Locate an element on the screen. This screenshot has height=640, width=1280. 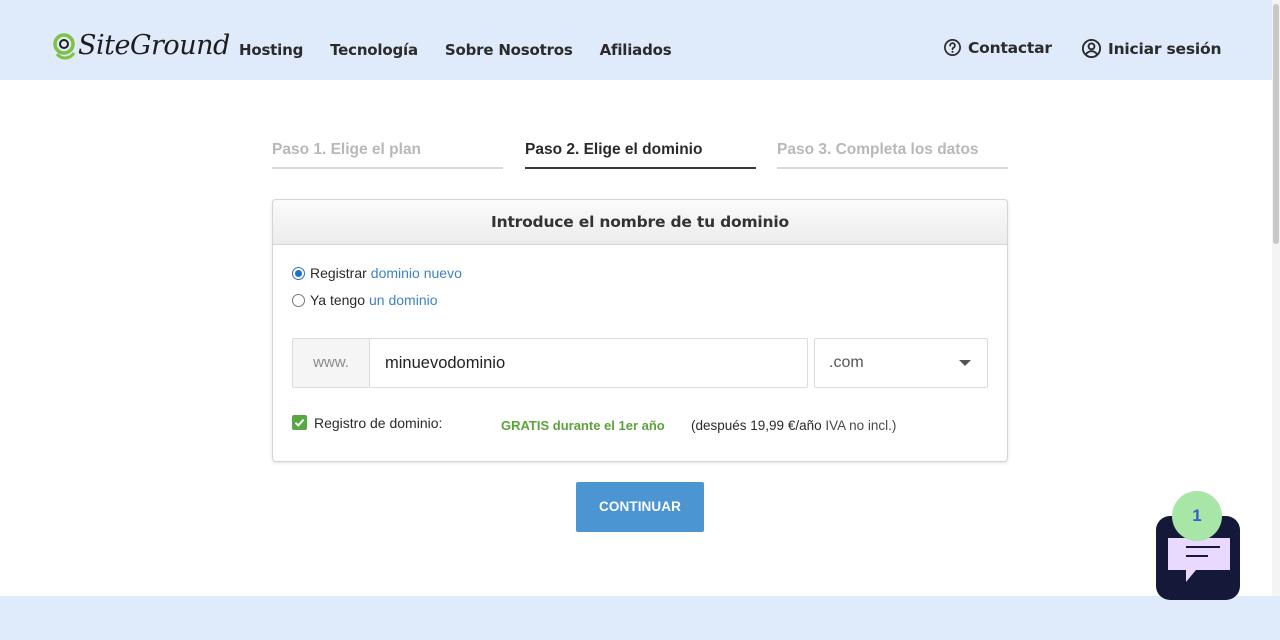
price-text: (después 19,99 €/año IVA no incl.) is located at coordinates (793, 425).